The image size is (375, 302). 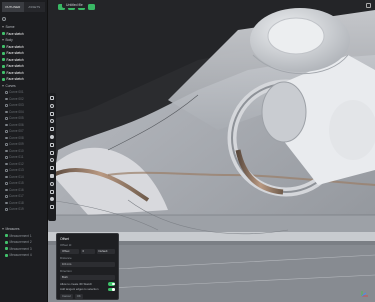 What do you see at coordinates (52, 207) in the screenshot?
I see `measure-icon` at bounding box center [52, 207].